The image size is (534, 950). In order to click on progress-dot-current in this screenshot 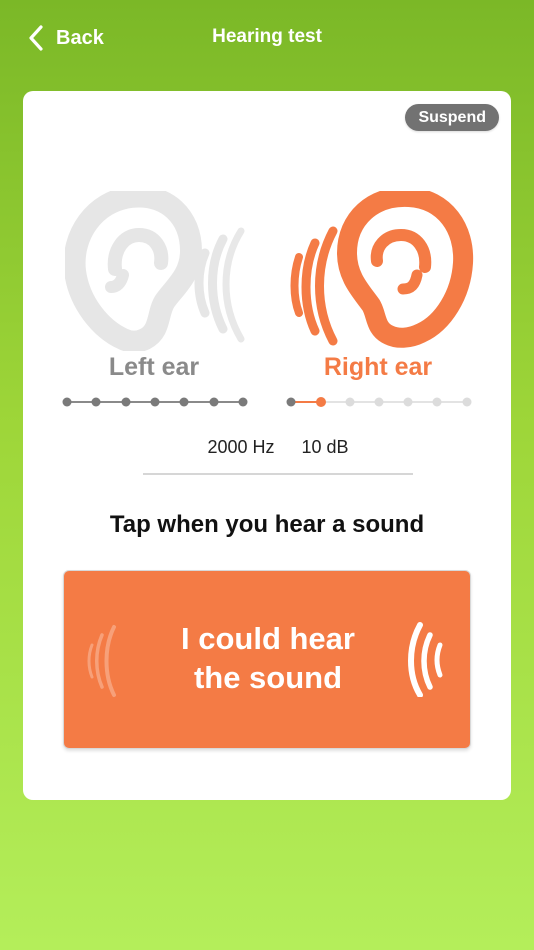, I will do `click(321, 402)`.